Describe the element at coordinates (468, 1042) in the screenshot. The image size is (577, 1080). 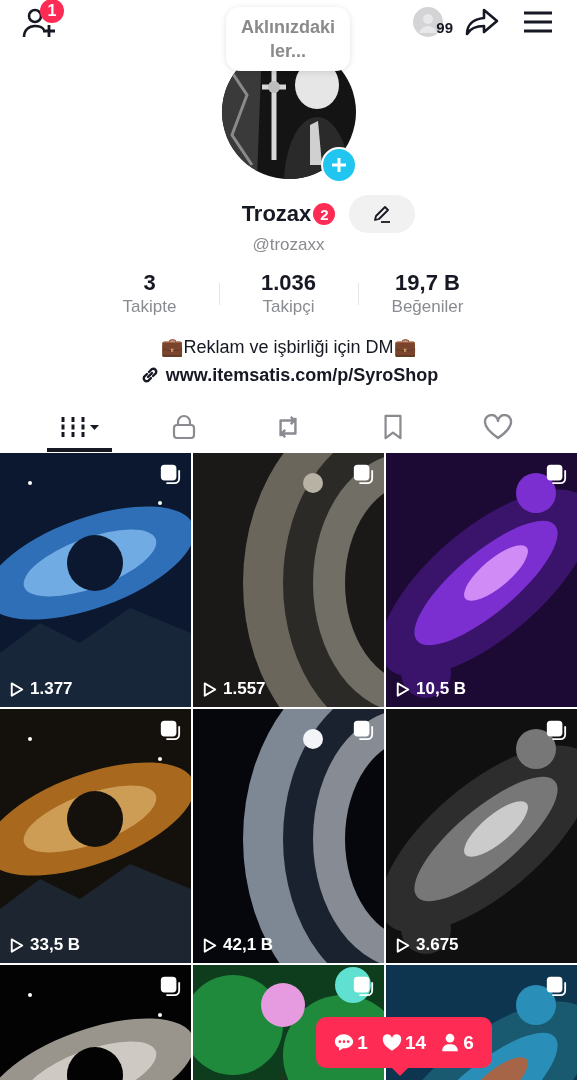
I see `activity-count: 6` at that location.